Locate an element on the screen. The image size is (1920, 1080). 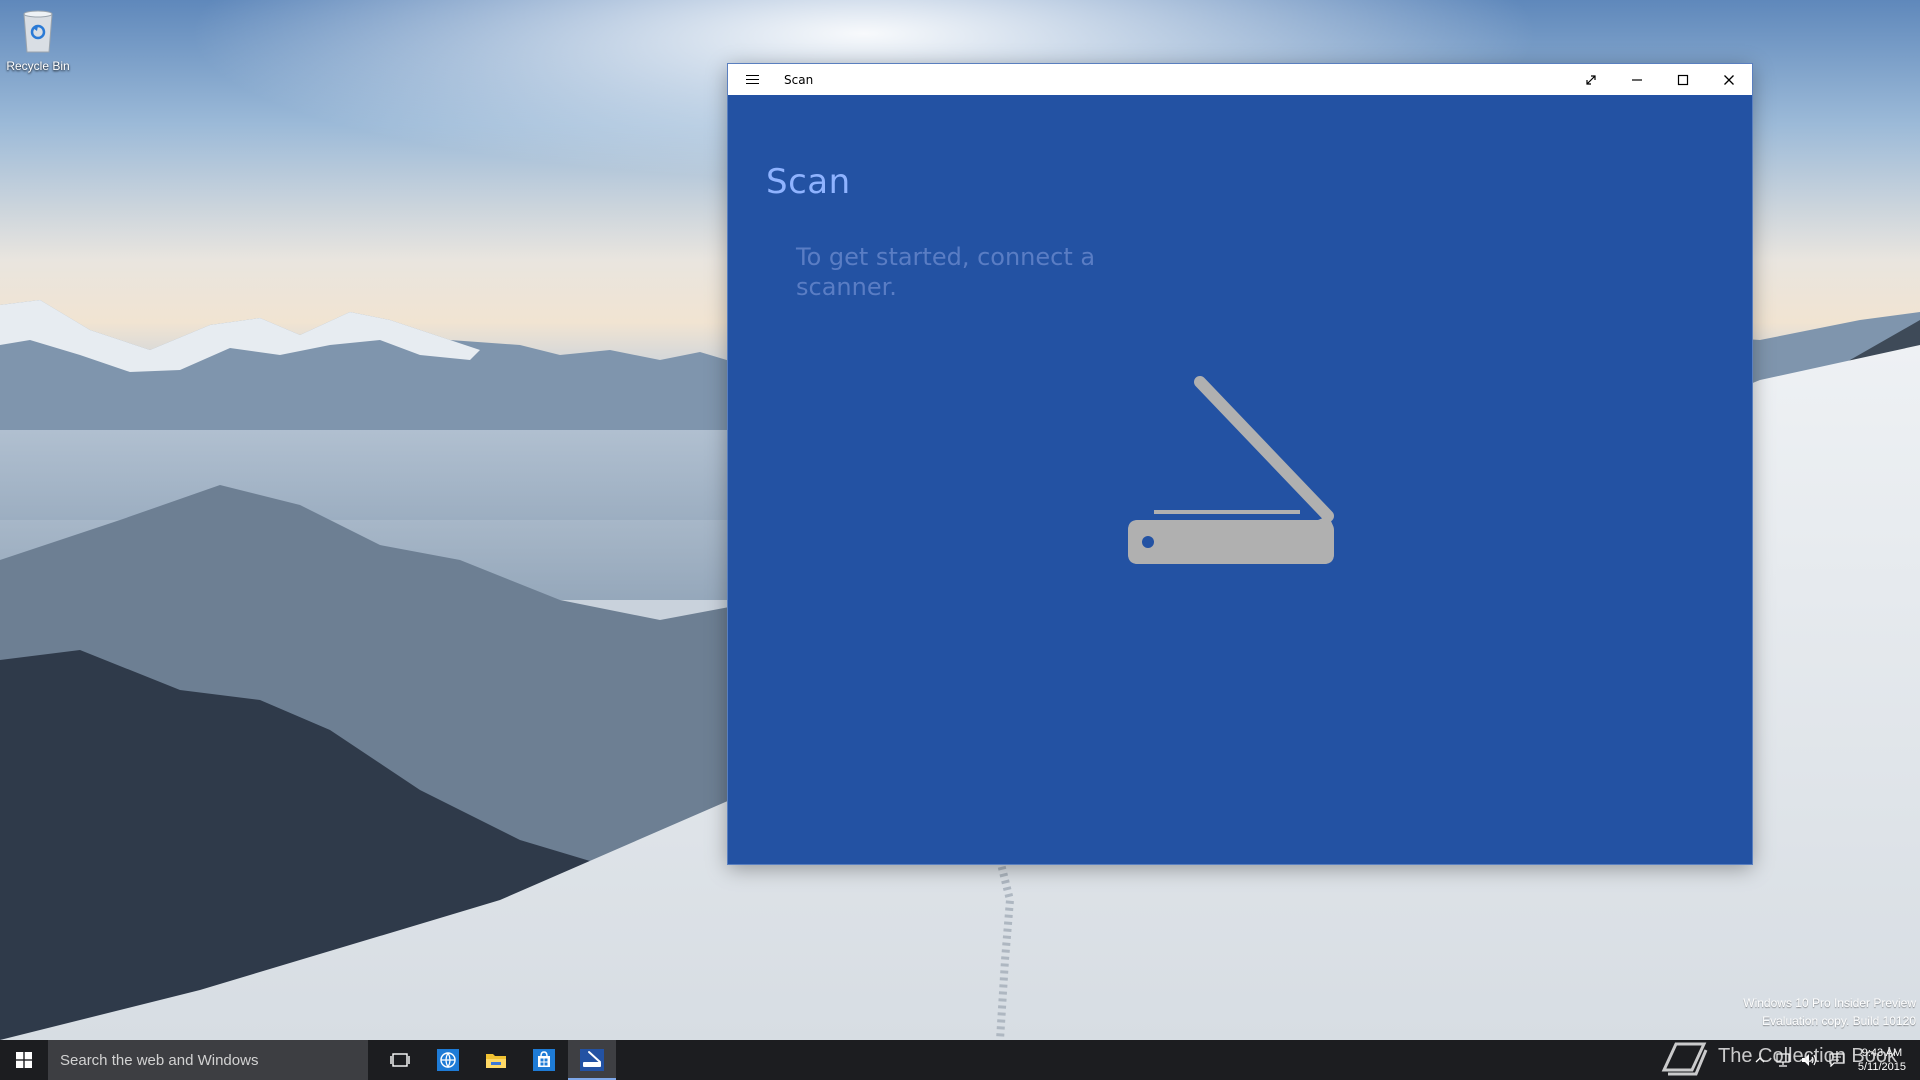
desktop-icon-recycle-bin: Recycle Bin is located at coordinates (38, 39).